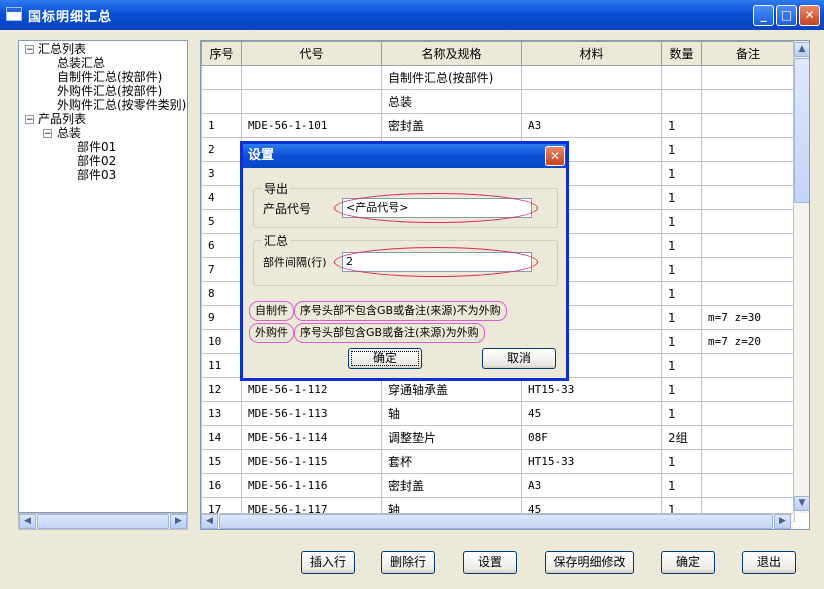 This screenshot has height=589, width=824. What do you see at coordinates (311, 437) in the screenshot?
I see `table-cell: MDE-56-1-114` at bounding box center [311, 437].